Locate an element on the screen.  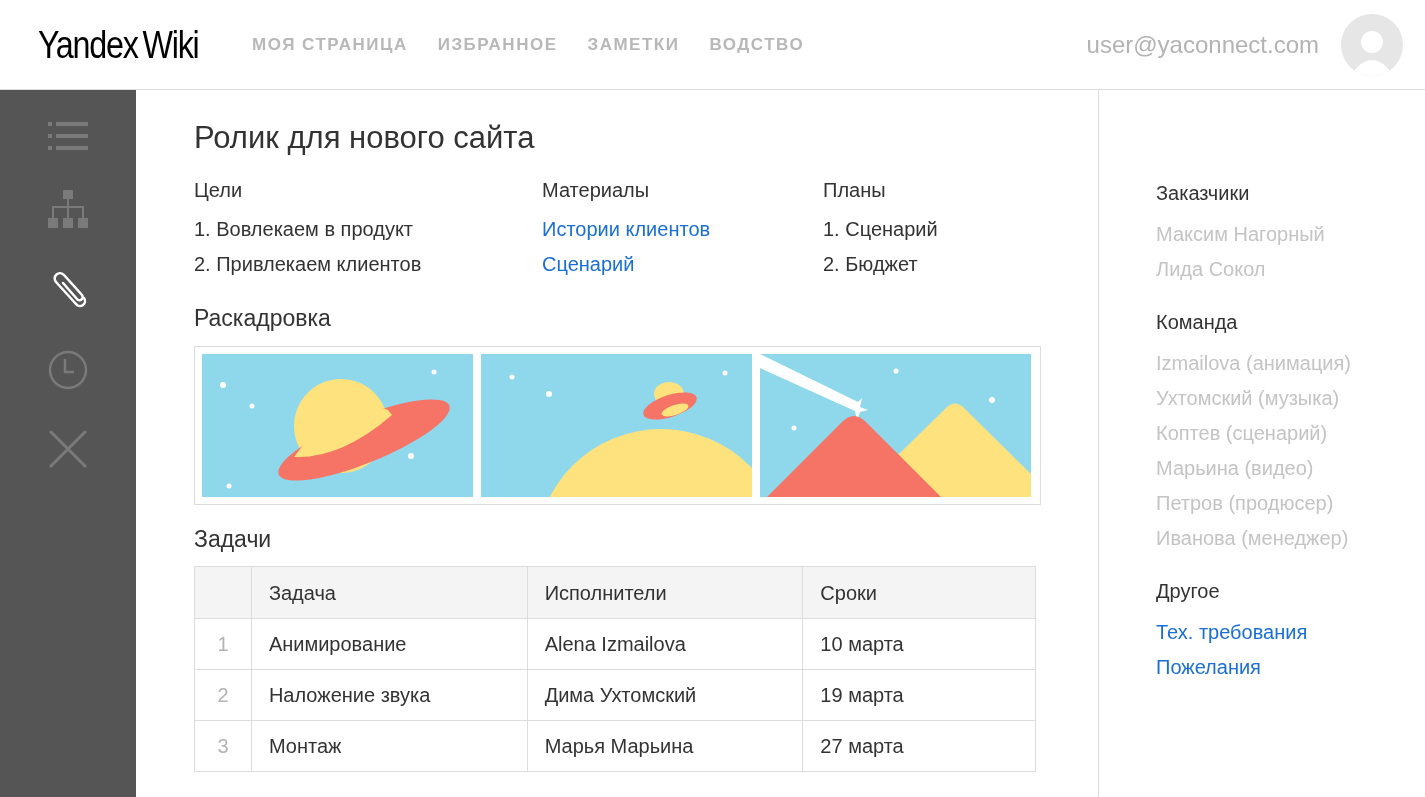
person-name: Максим Нагорный is located at coordinates (1241, 234).